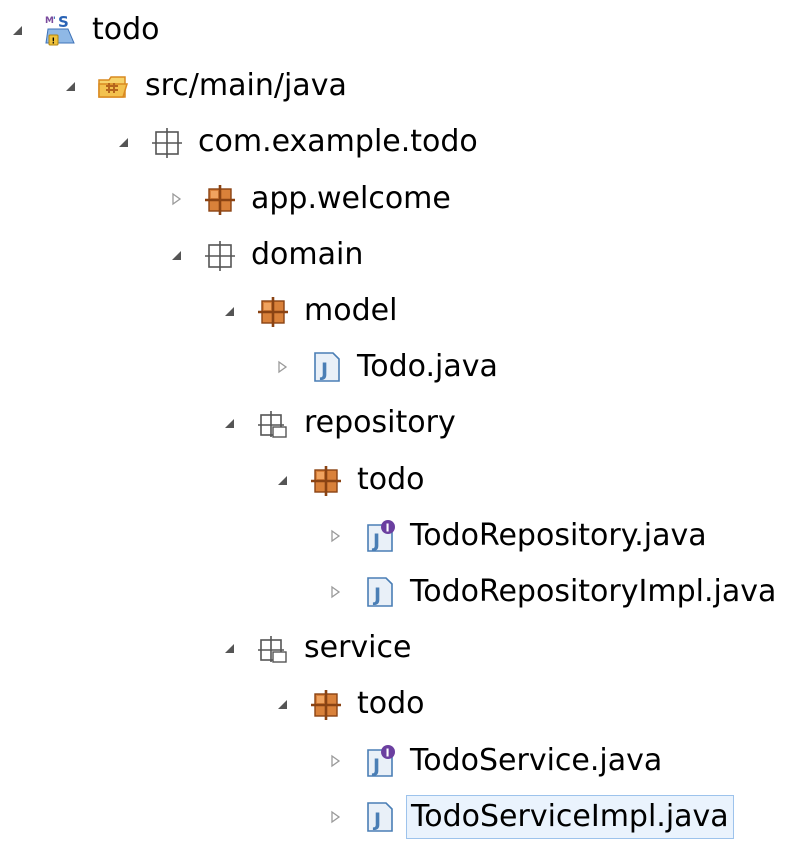  I want to click on tree-item-label: src/main/java, so click(246, 86).